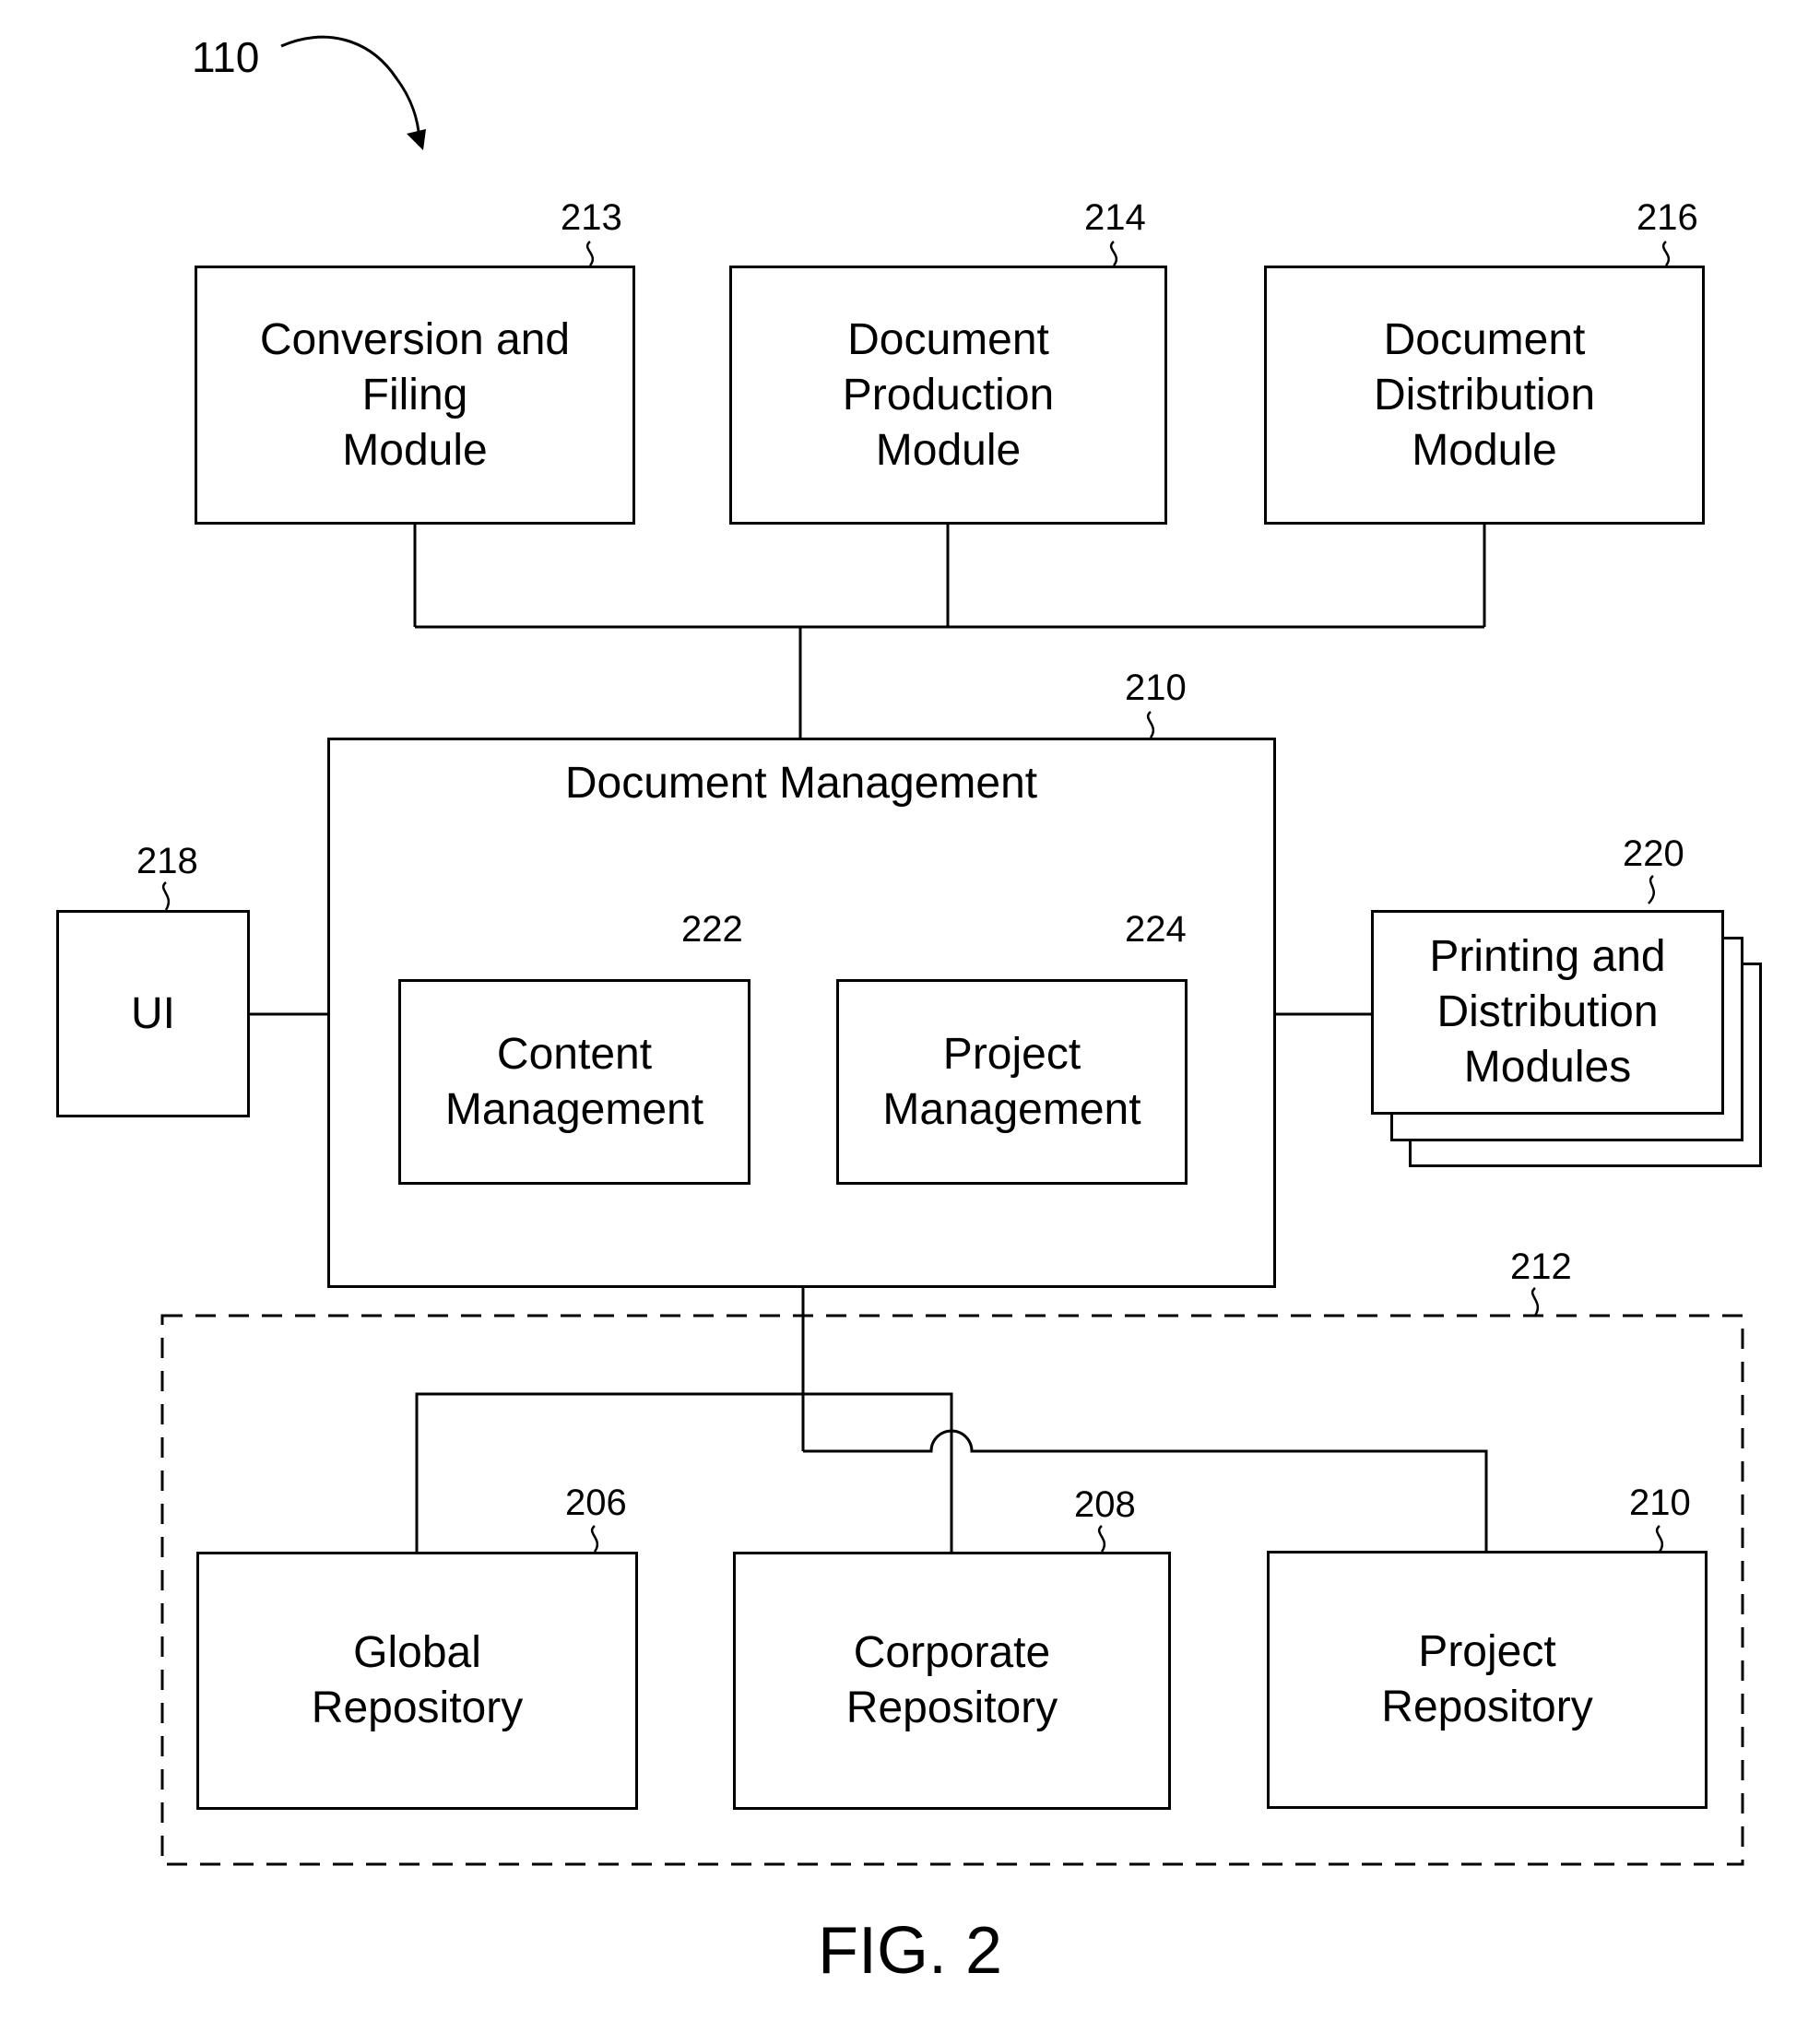 This screenshot has width=1820, height=2032. Describe the element at coordinates (712, 930) in the screenshot. I see `ref-number: 222` at that location.